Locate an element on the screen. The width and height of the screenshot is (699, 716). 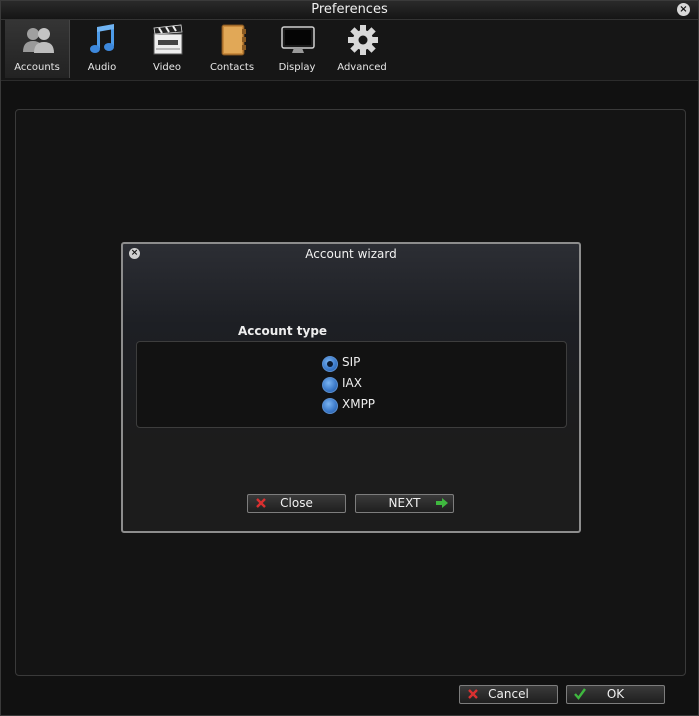
next-button: NEXT is located at coordinates (404, 503).